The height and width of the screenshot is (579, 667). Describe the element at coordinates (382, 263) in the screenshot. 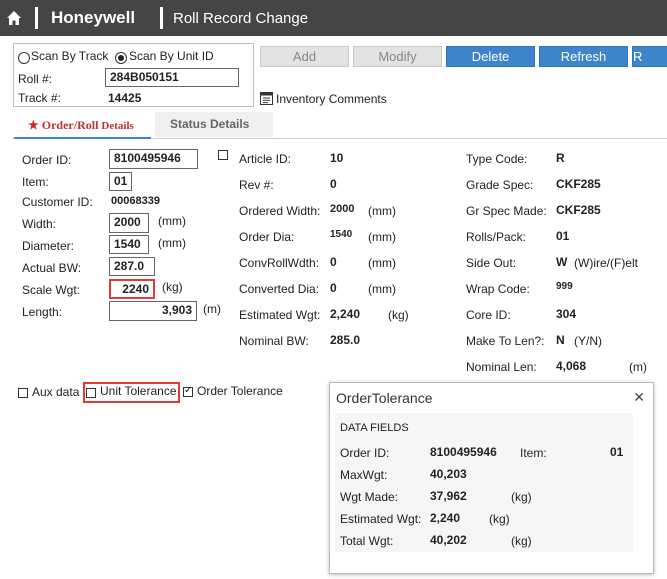

I see `convrollwdth-unit: (mm)` at that location.